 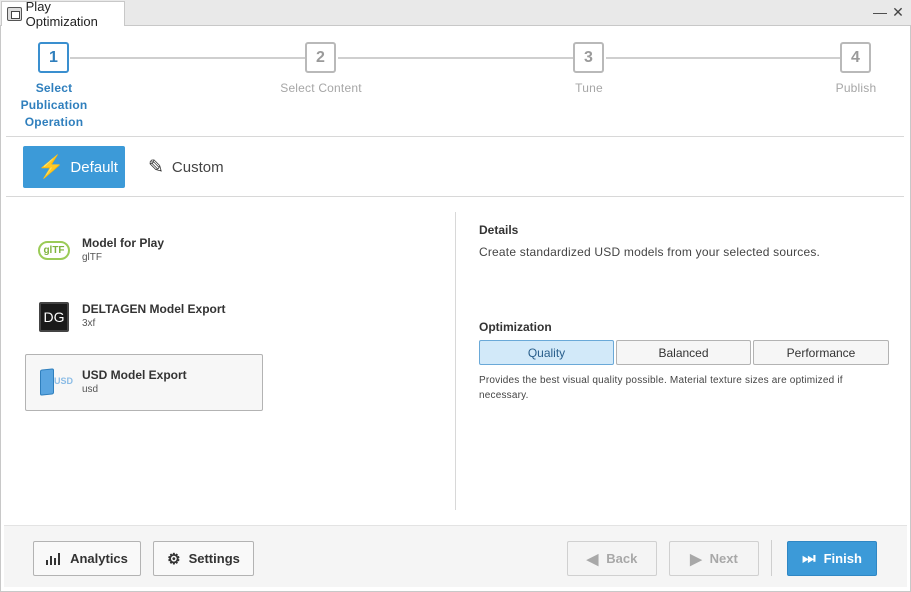 I want to click on operation-format: 3xf, so click(x=89, y=323).